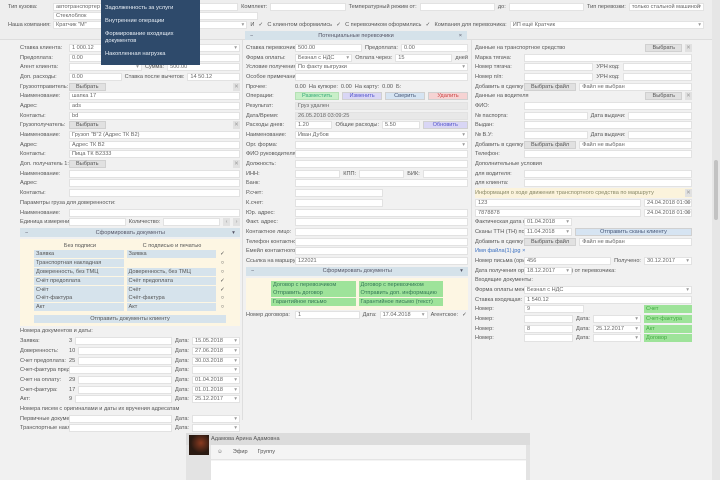 Image resolution: width=720 pixels, height=480 pixels. I want to click on date-picker: 24.04.2018 01:09:52, so click(668, 212).